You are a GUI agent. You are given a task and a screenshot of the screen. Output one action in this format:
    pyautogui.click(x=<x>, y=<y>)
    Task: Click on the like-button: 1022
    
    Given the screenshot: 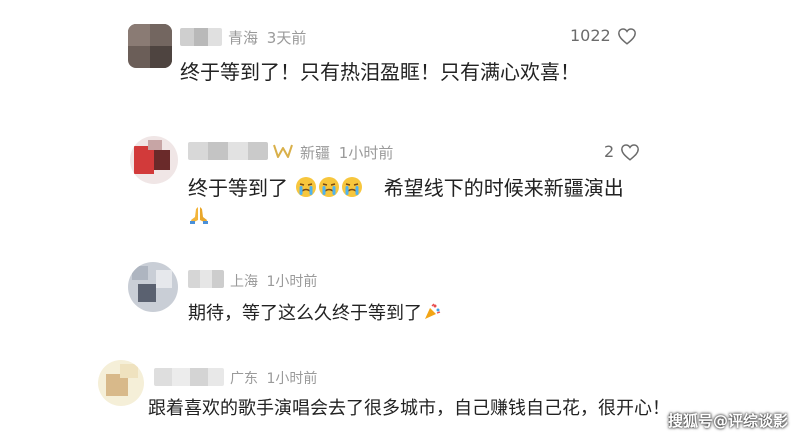 What is the action you would take?
    pyautogui.click(x=603, y=35)
    